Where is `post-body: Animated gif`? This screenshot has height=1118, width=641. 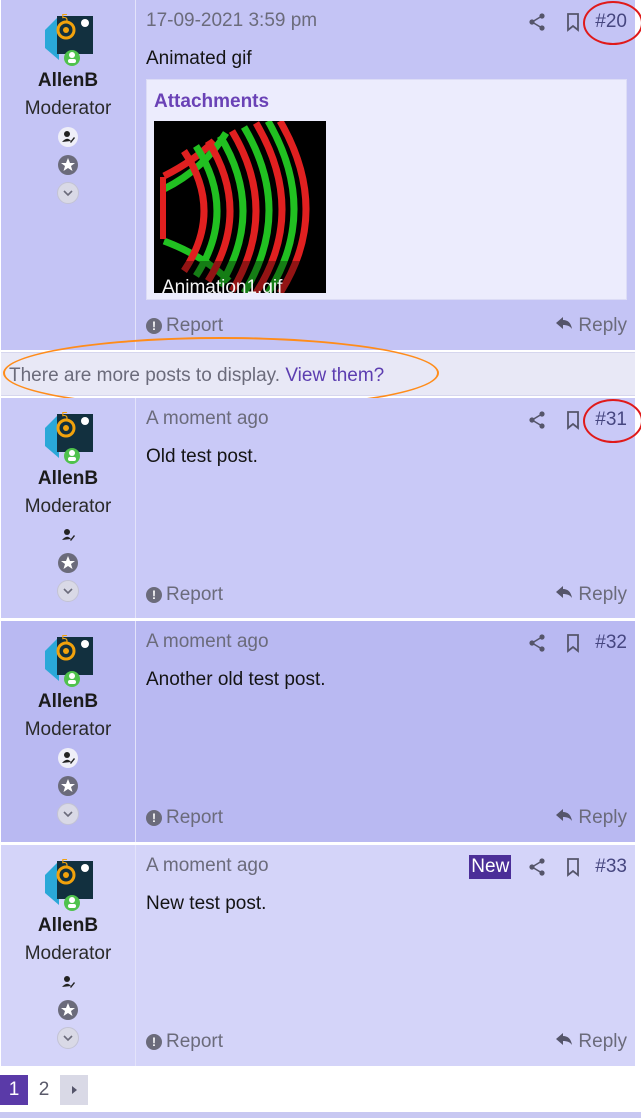
post-body: Animated gif is located at coordinates (199, 58).